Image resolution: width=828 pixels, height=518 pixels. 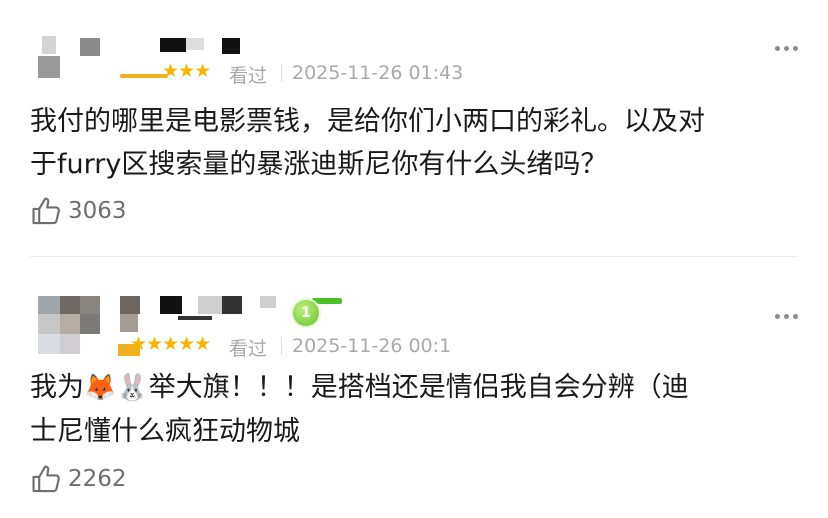 What do you see at coordinates (132, 388) in the screenshot?
I see `rabbit-emoji-icon: 🐰` at bounding box center [132, 388].